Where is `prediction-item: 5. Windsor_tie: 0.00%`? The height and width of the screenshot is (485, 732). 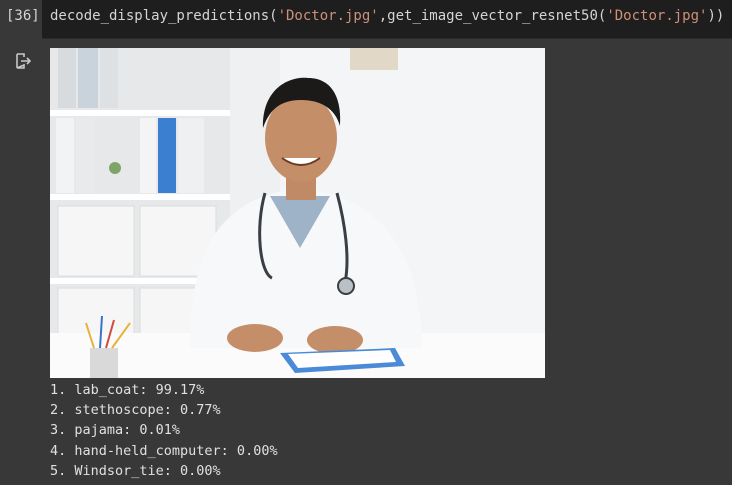 prediction-item: 5. Windsor_tie: 0.00% is located at coordinates (135, 470).